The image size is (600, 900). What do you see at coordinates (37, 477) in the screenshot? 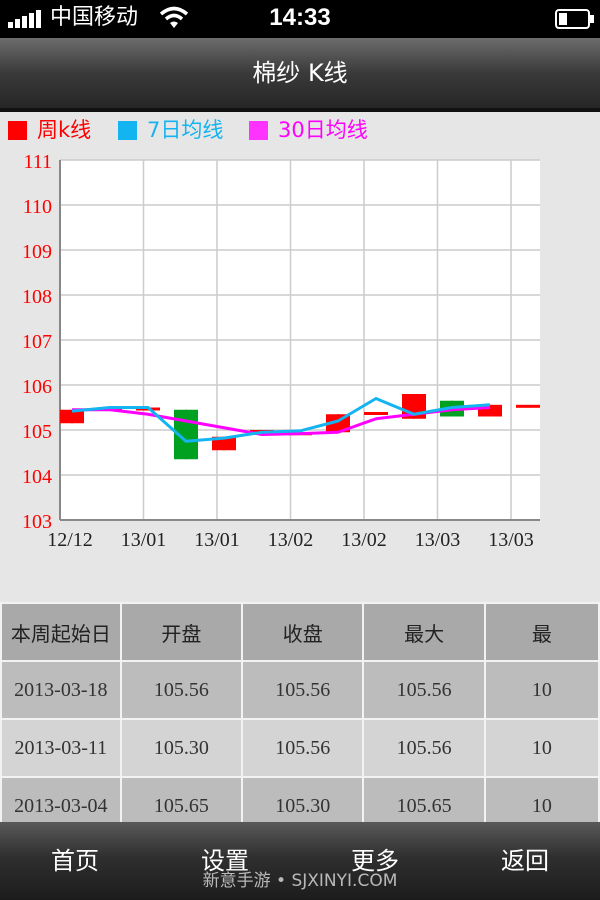
I see `y-tick-label: 104` at bounding box center [37, 477].